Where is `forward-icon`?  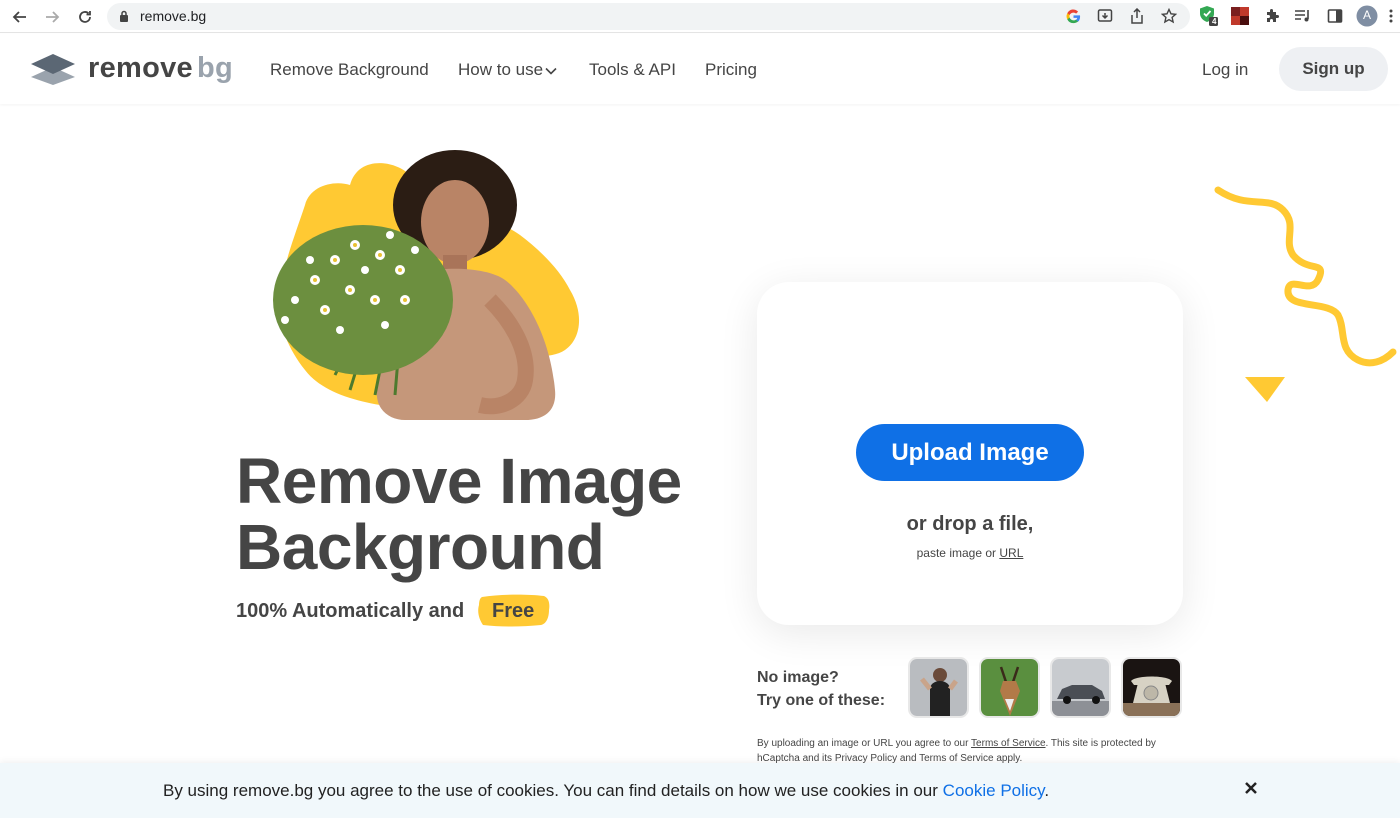 forward-icon is located at coordinates (52, 17).